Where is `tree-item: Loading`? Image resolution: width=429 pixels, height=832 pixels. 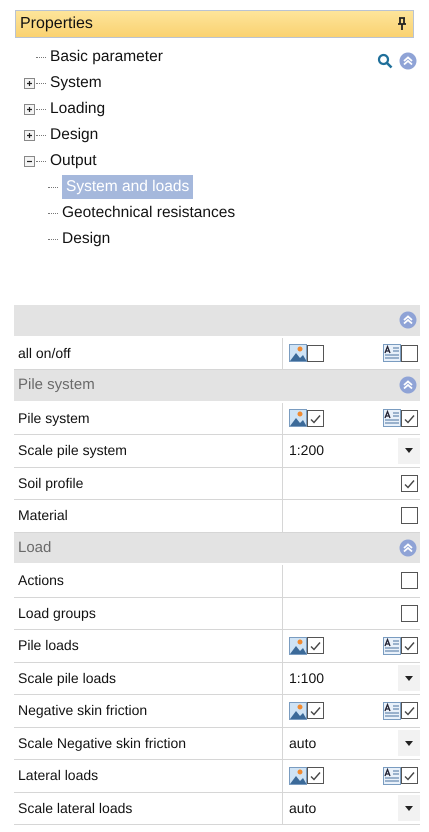
tree-item: Loading is located at coordinates (78, 109).